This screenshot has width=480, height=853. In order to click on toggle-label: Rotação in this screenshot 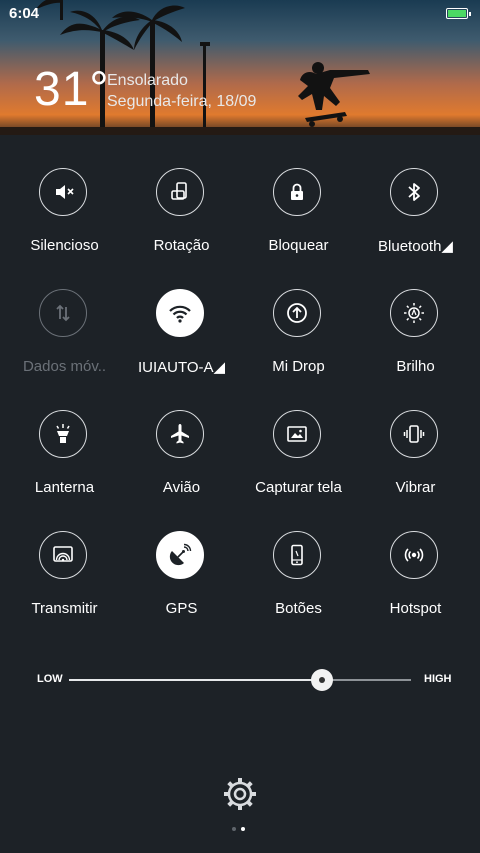, I will do `click(181, 245)`.